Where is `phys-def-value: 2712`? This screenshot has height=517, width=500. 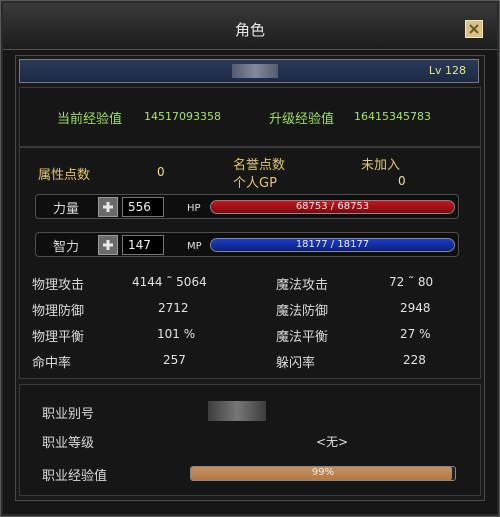
phys-def-value: 2712 is located at coordinates (173, 308).